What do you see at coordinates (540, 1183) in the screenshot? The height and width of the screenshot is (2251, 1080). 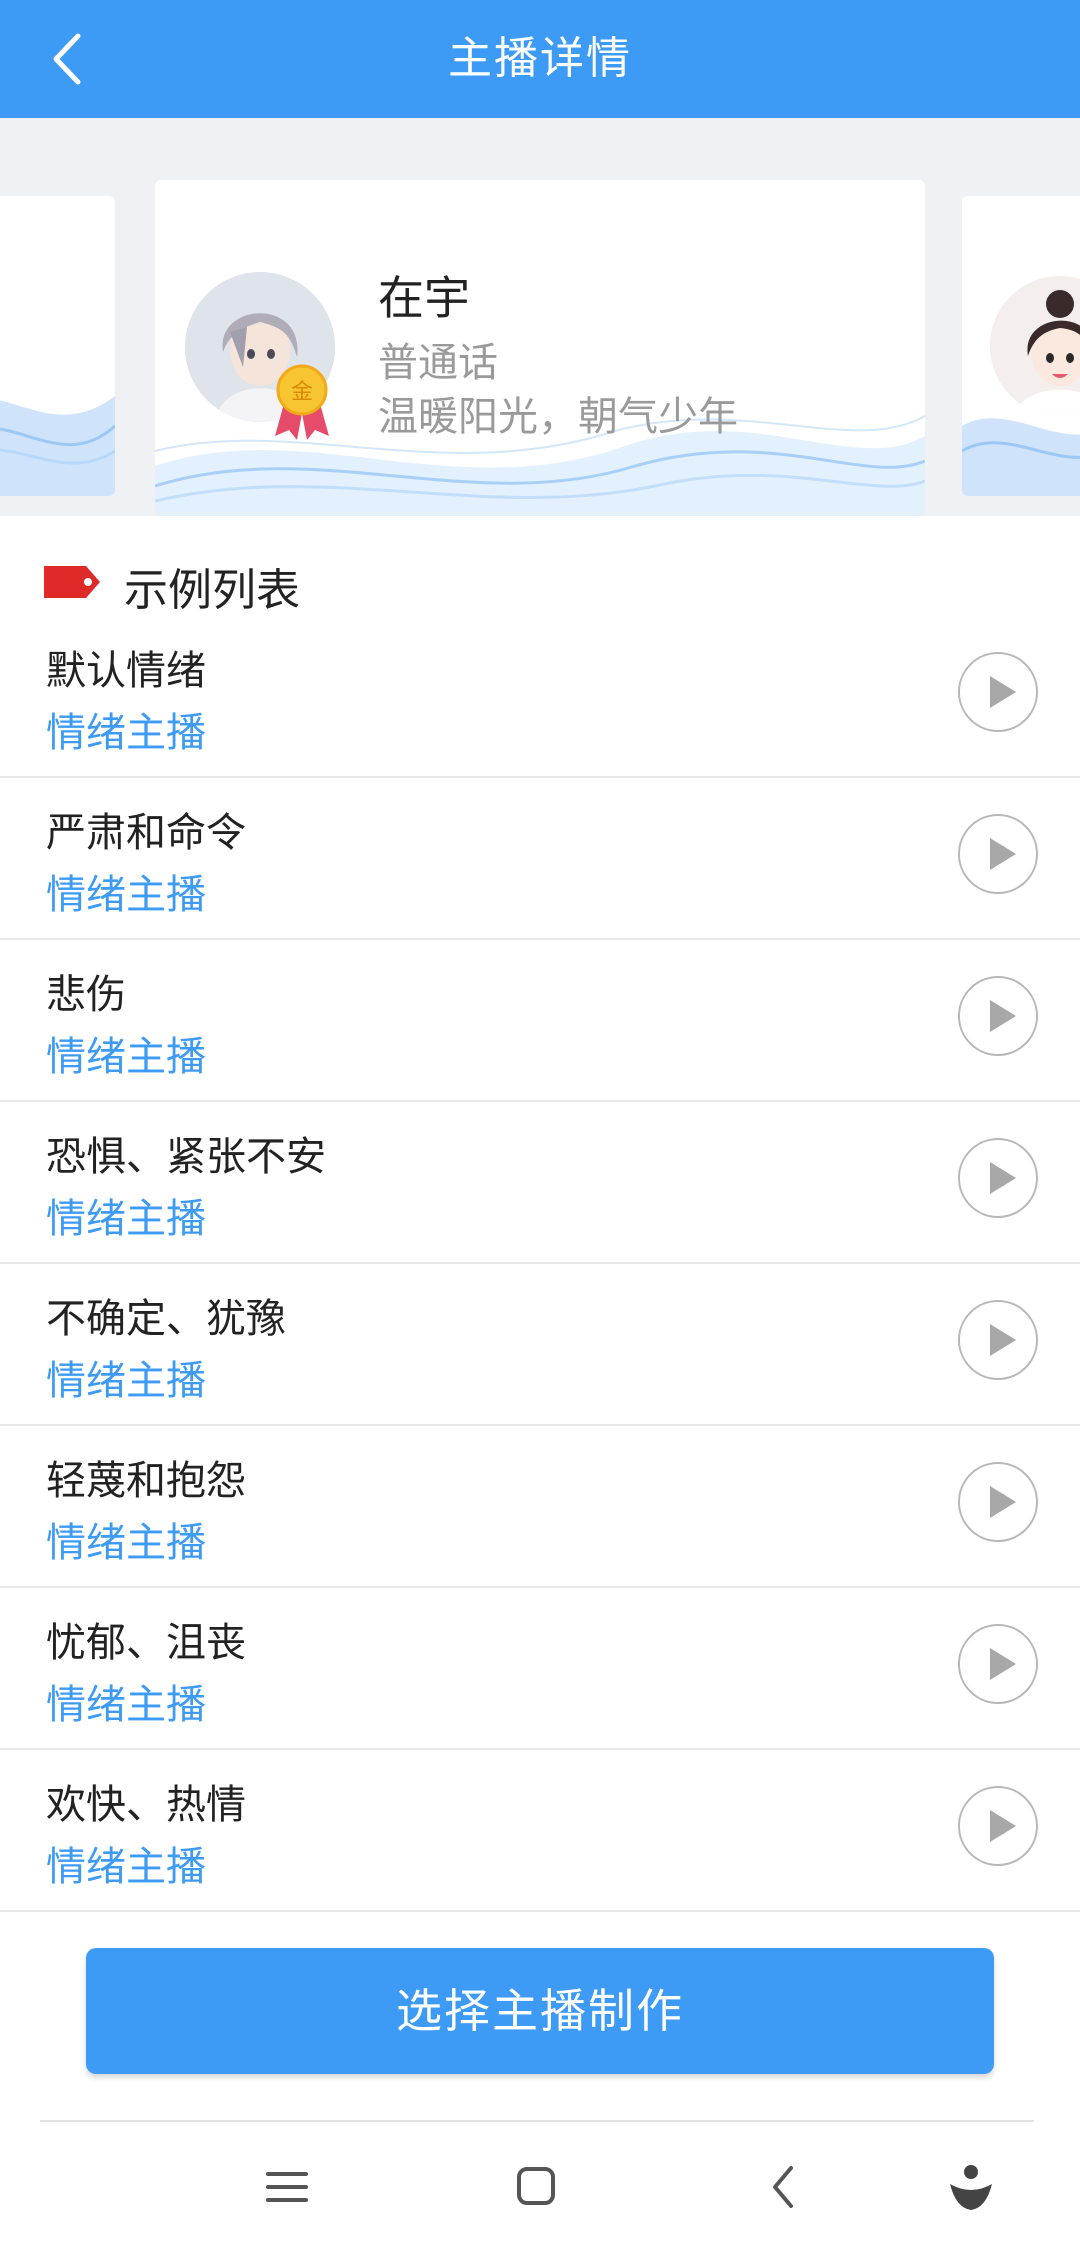 I see `list-item: 恐惧、紧张不安 情绪主播` at bounding box center [540, 1183].